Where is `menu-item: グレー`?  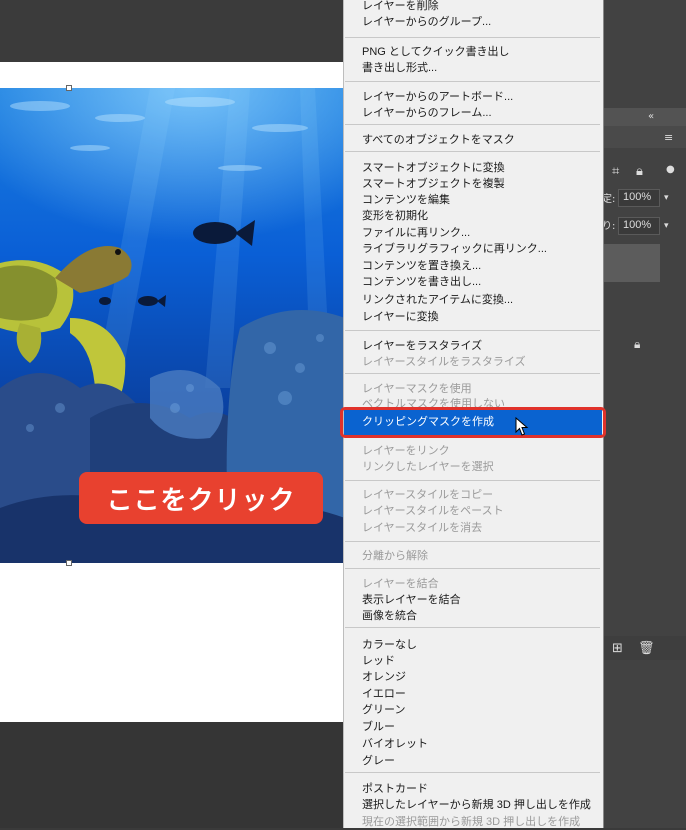 menu-item: グレー is located at coordinates (378, 761).